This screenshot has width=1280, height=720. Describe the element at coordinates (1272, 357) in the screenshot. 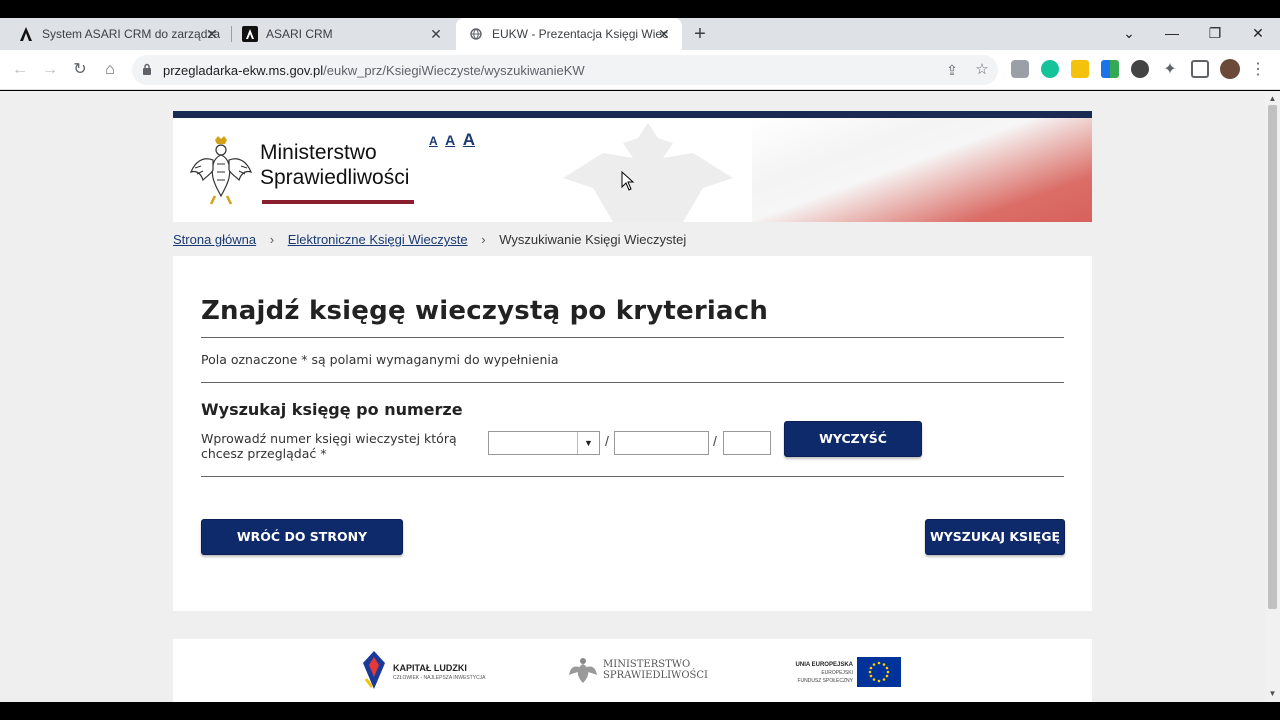

I see `scroll-thumb` at that location.